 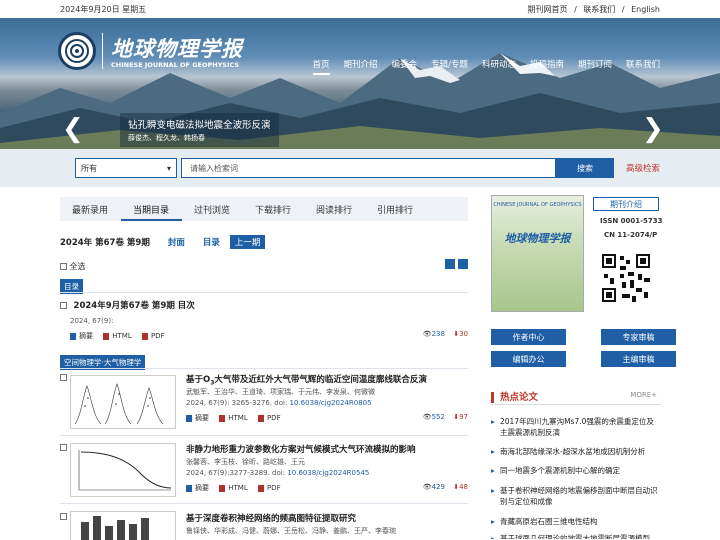 I want to click on article-authors: 武魁军、王治华、王道琦、项家瑞、于元伟、李发泉、何微微, so click(x=280, y=392).